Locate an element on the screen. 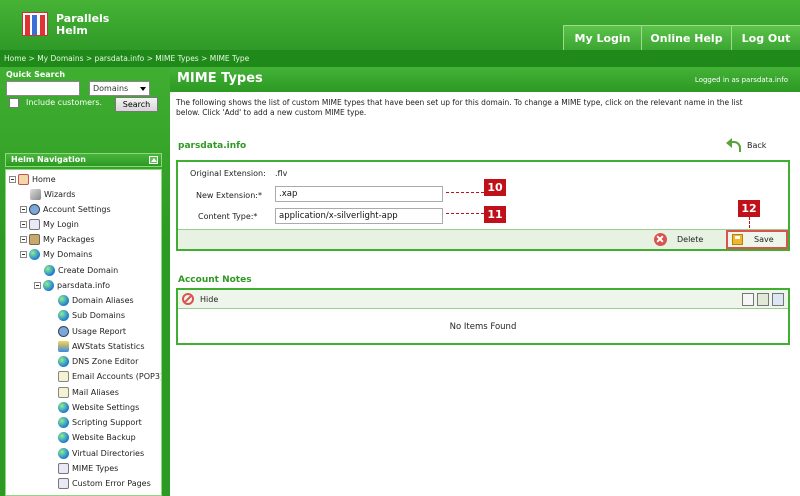 This screenshot has height=496, width=800. back-button: Back is located at coordinates (746, 145).